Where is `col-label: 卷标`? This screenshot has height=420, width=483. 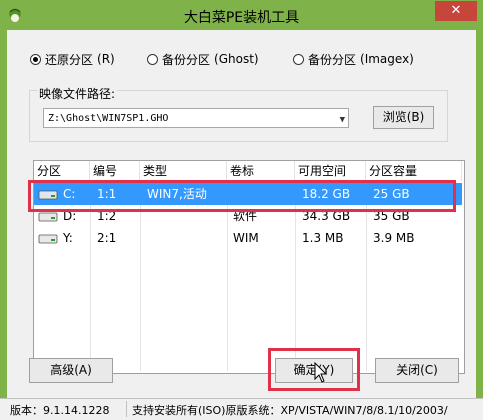 col-label: 卷标 is located at coordinates (261, 171).